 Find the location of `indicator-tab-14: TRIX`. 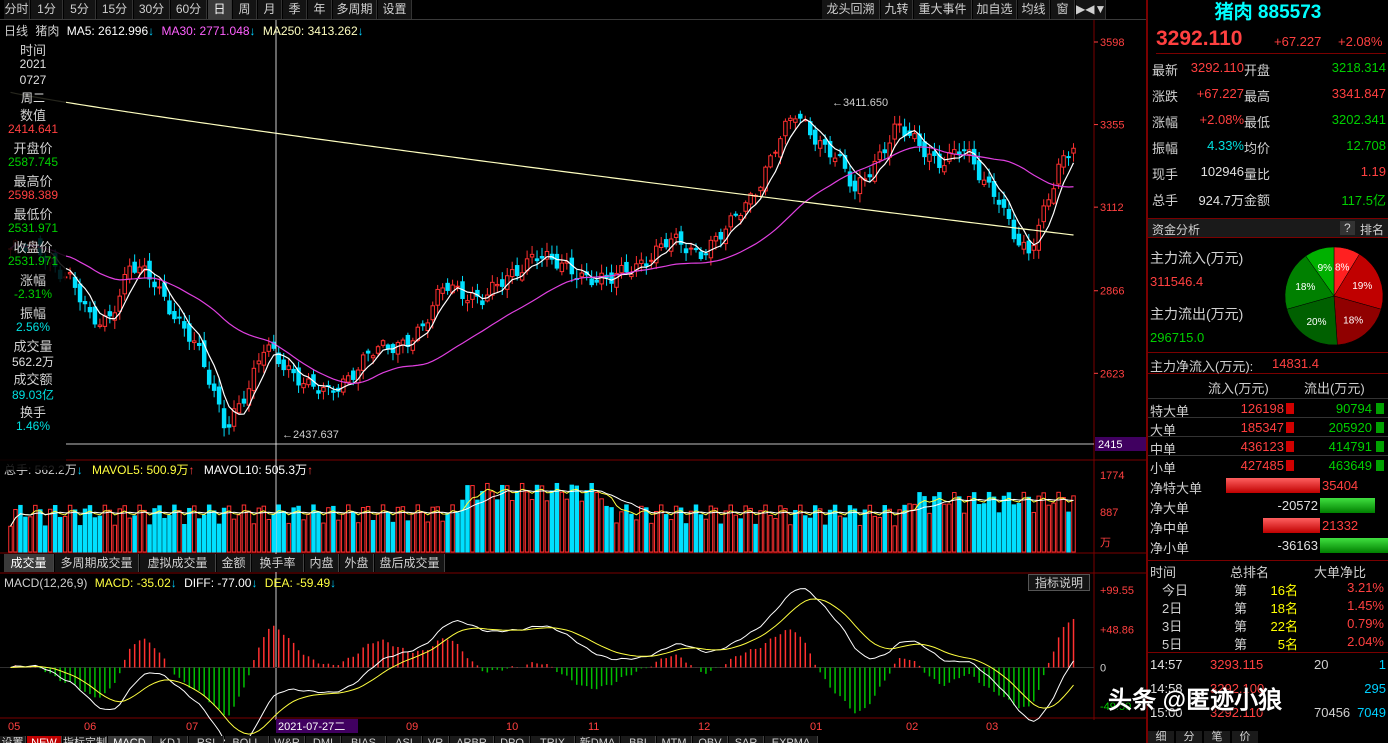

indicator-tab-14: TRIX is located at coordinates (553, 739).